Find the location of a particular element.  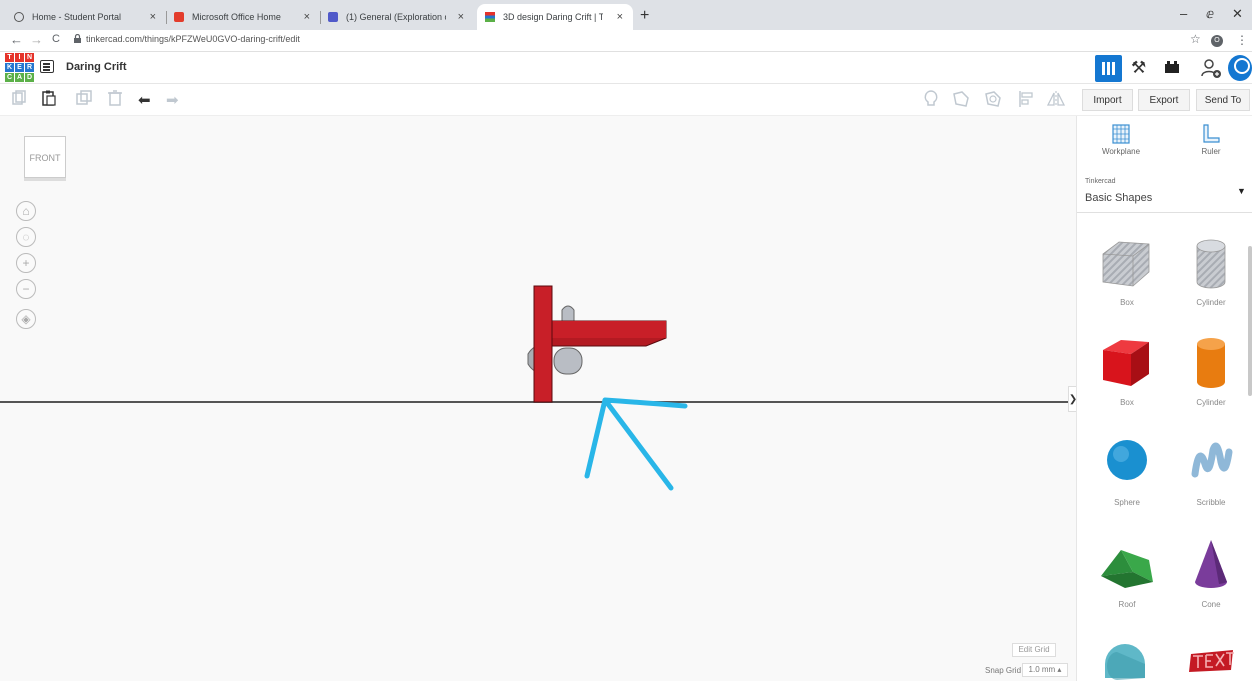

design-model is located at coordinates (620, 347).